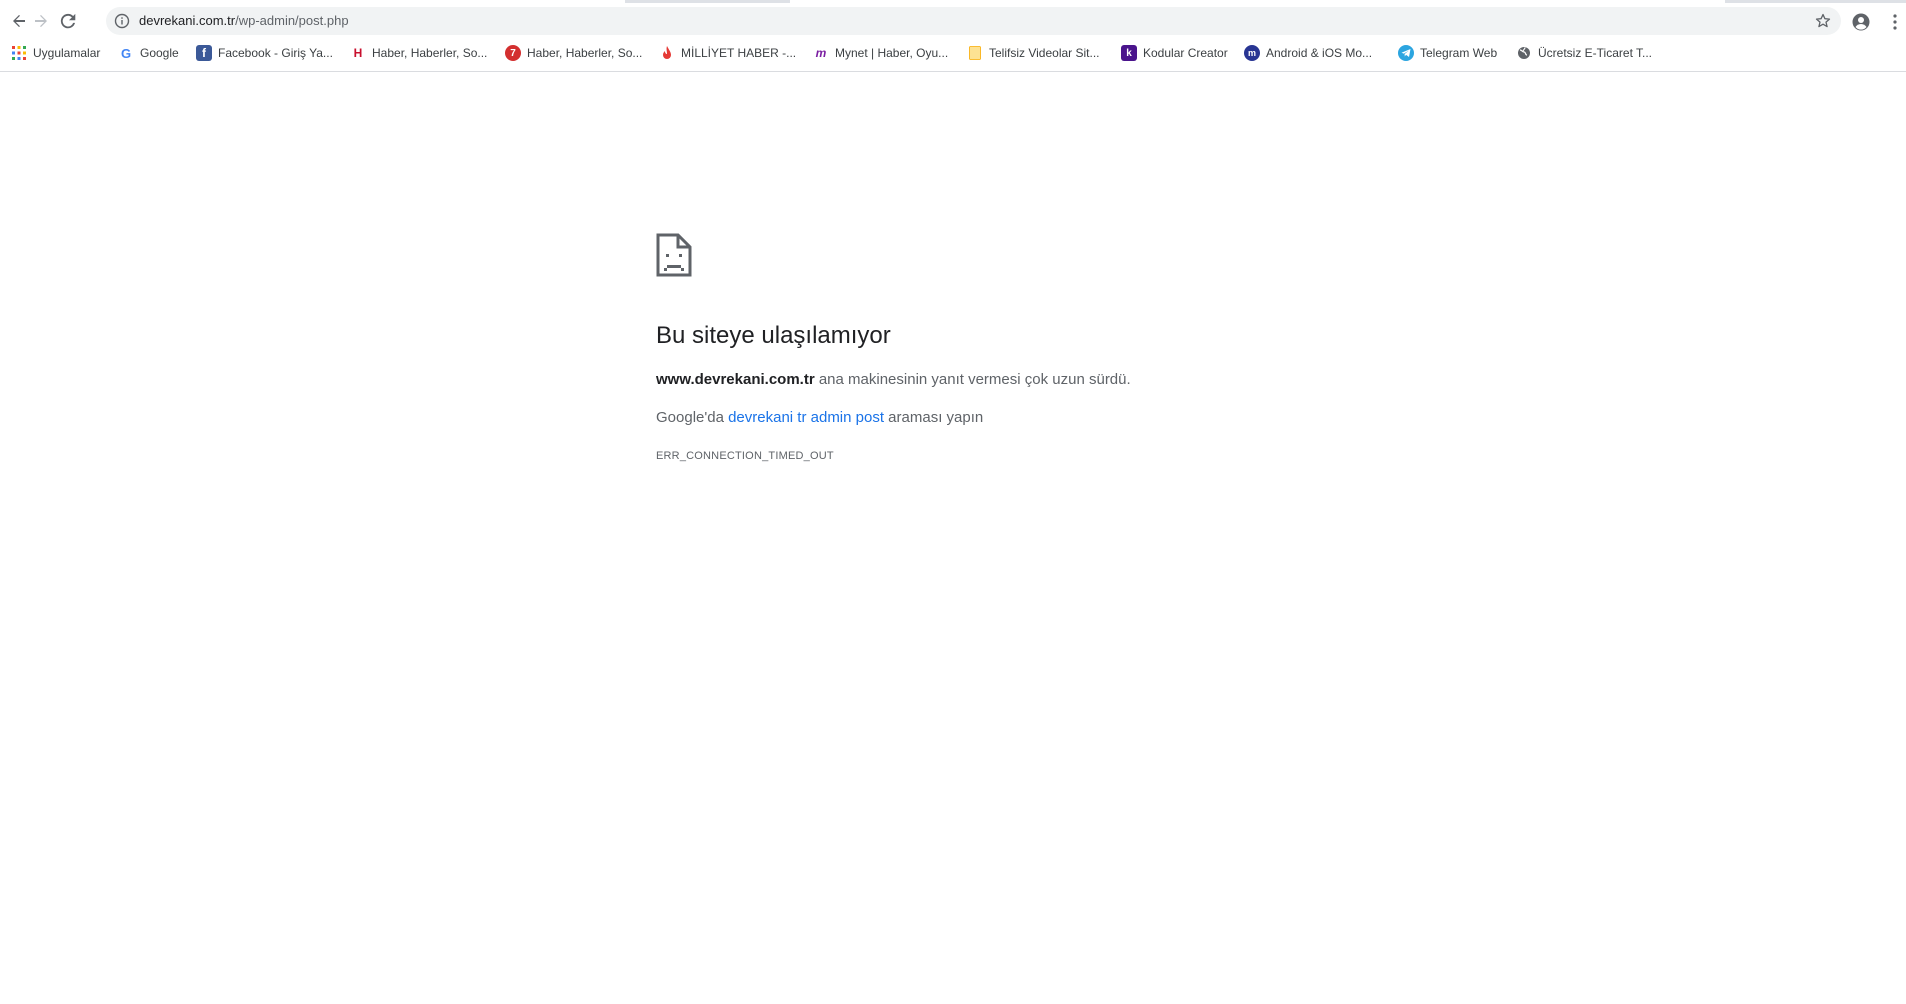 The image size is (1906, 1004). What do you see at coordinates (1406, 53) in the screenshot?
I see `telegram-icon` at bounding box center [1406, 53].